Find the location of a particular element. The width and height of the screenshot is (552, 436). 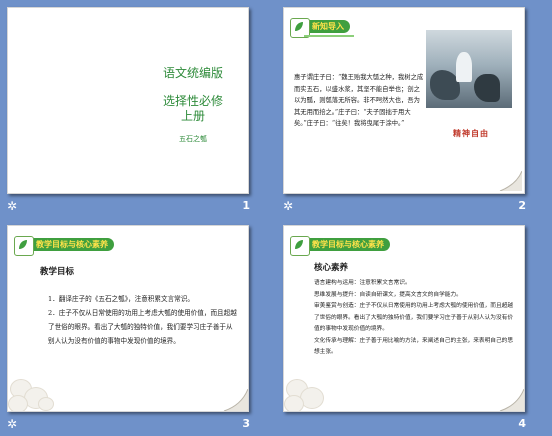

landscape-painting-image is located at coordinates (469, 69).